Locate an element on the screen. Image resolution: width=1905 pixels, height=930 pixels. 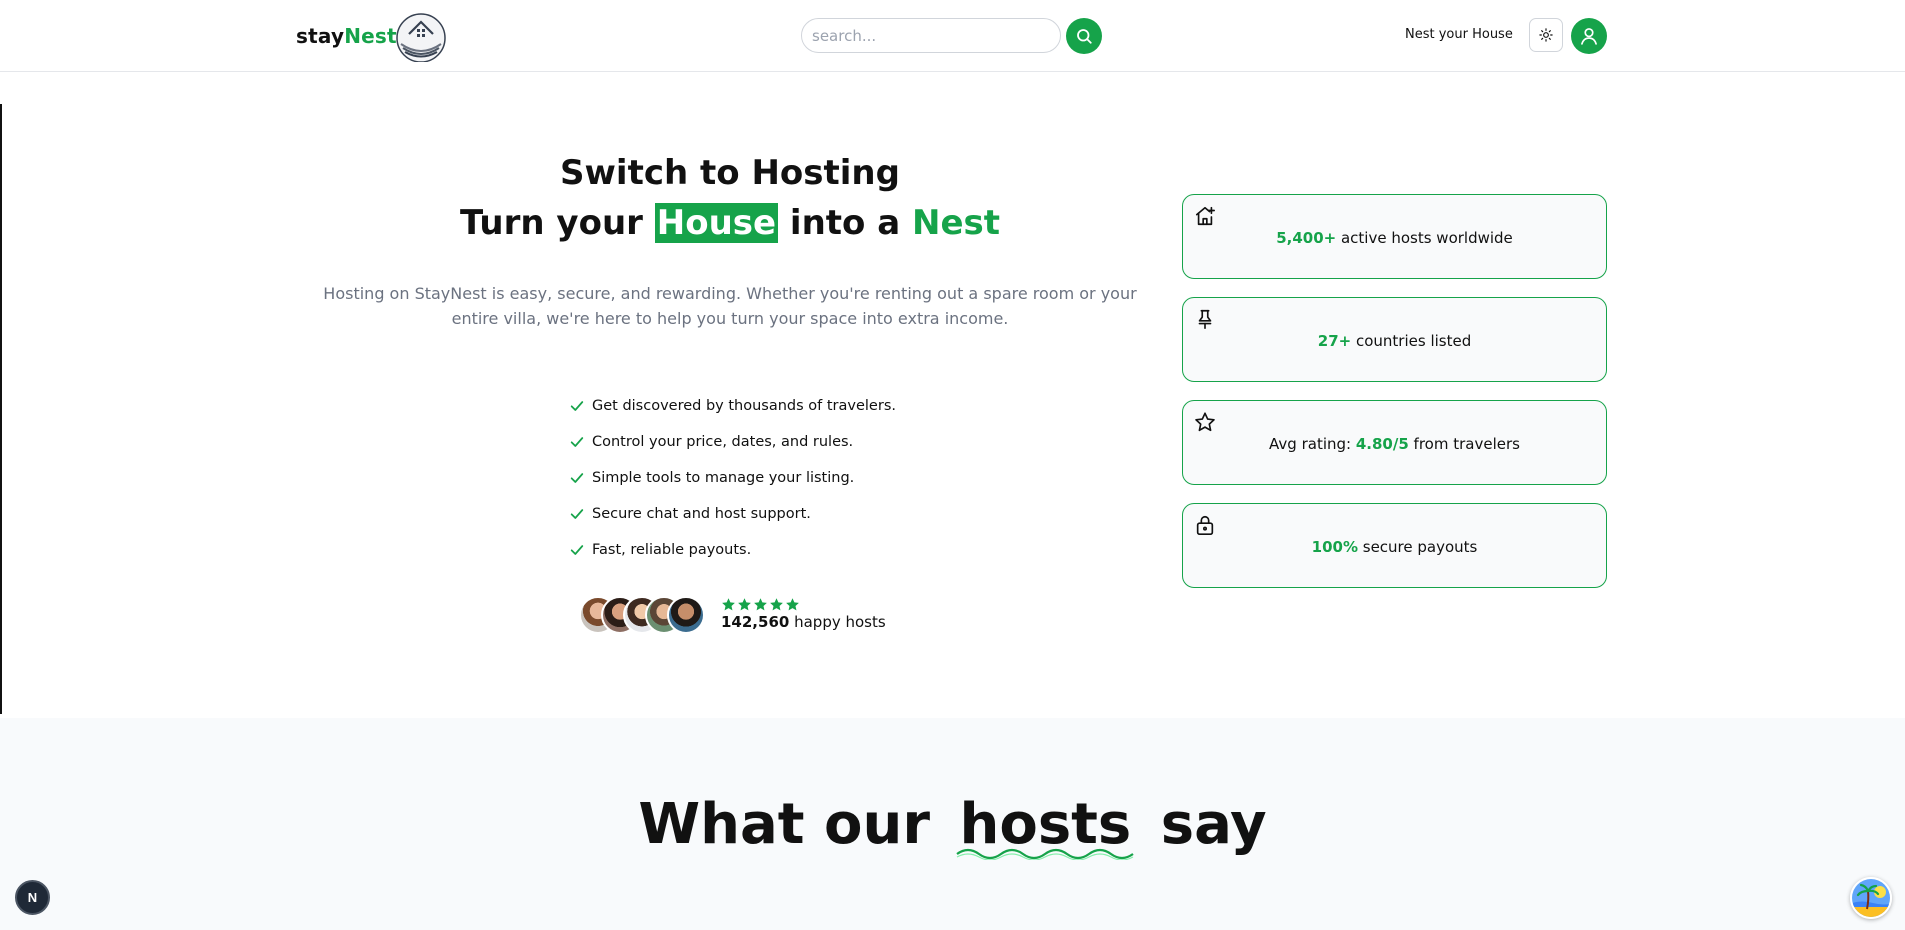
stat-card-rating: Avg rating: 4.80/5 from travelers is located at coordinates (1394, 442).